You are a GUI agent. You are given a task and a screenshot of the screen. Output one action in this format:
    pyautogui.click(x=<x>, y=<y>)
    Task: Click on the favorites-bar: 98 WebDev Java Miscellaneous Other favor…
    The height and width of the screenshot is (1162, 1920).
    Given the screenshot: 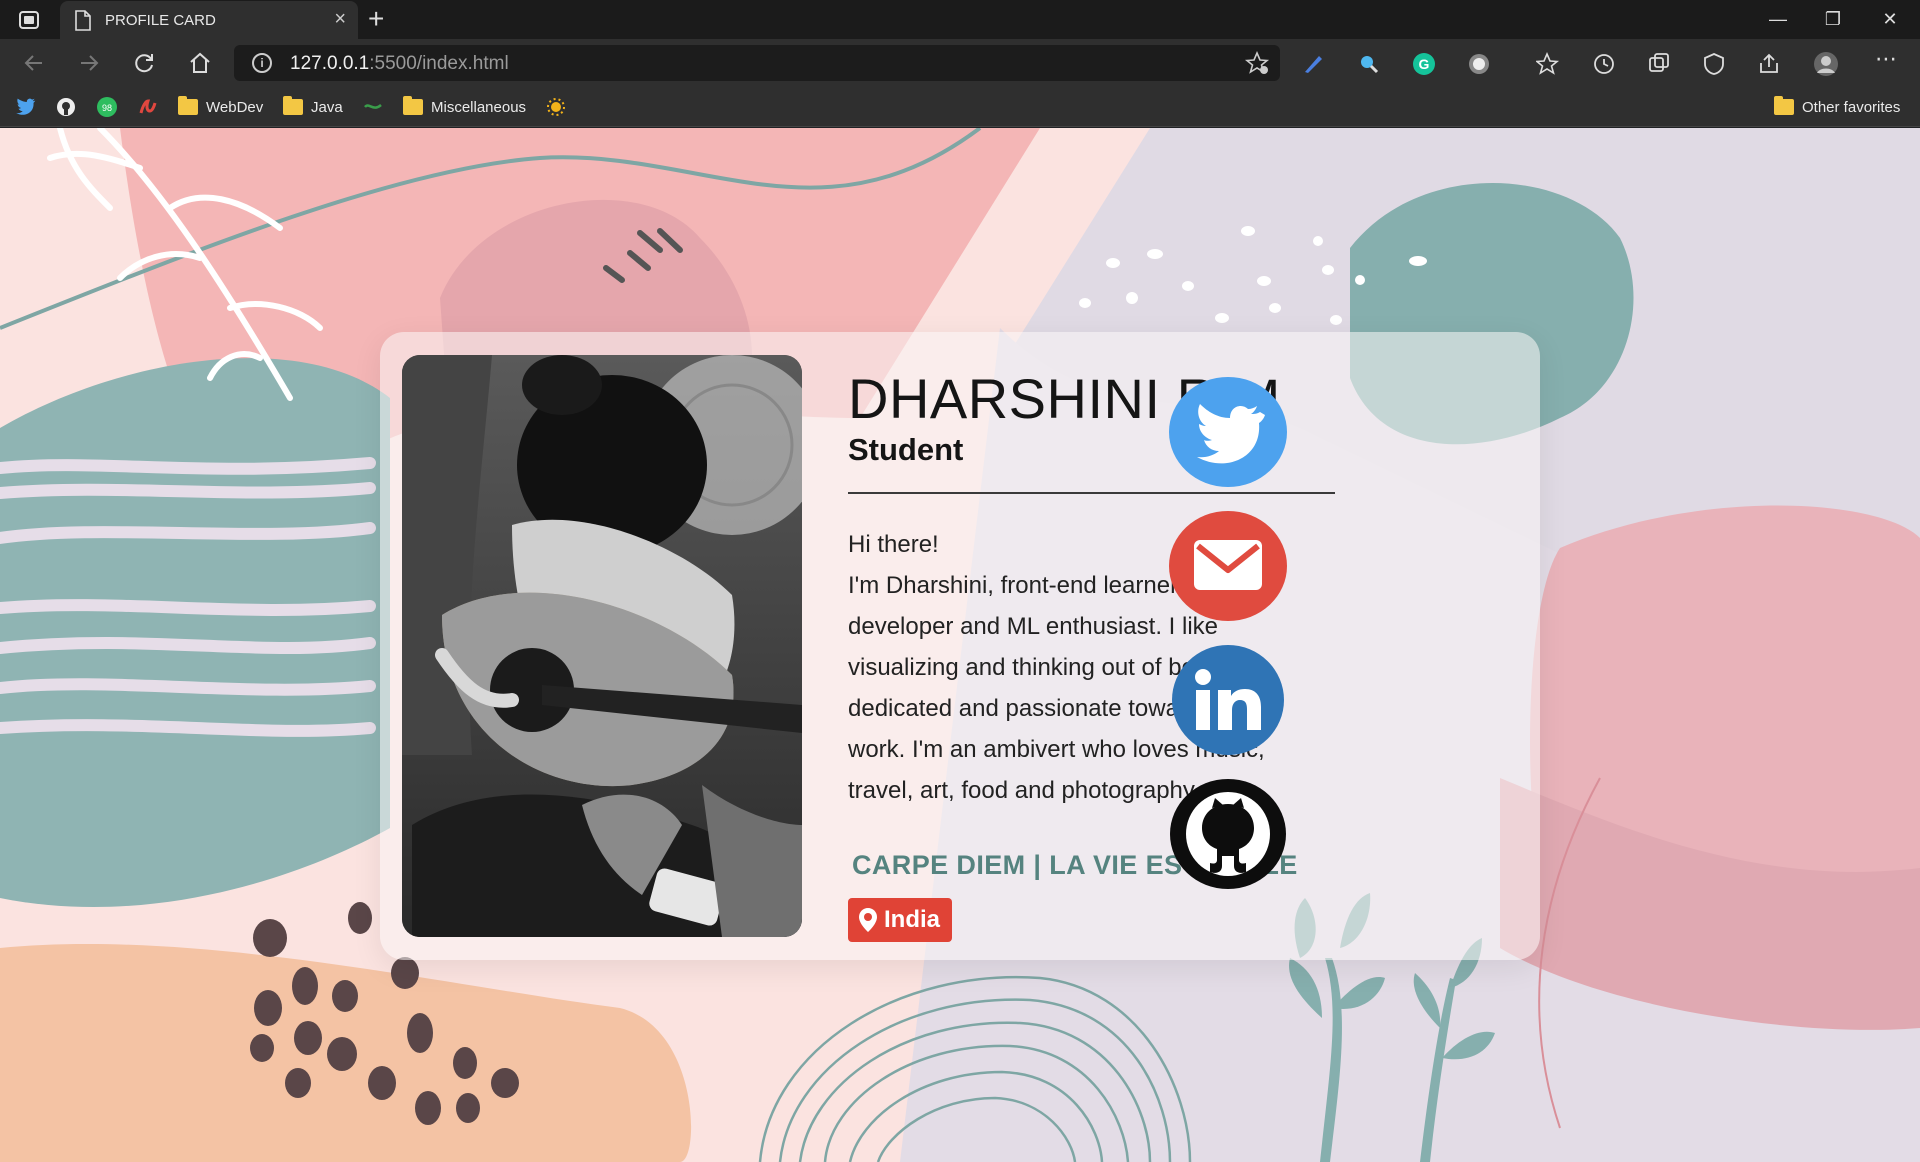 What is the action you would take?
    pyautogui.click(x=960, y=107)
    